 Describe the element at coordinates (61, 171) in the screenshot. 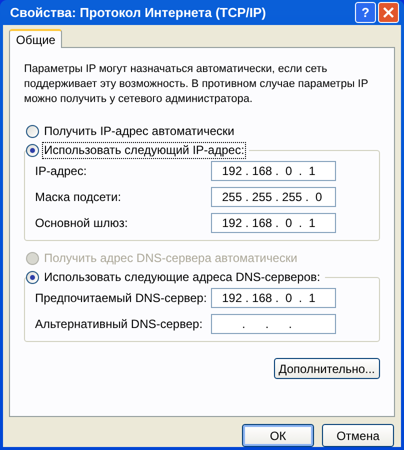

I see `field-label: IP-адрес:` at that location.